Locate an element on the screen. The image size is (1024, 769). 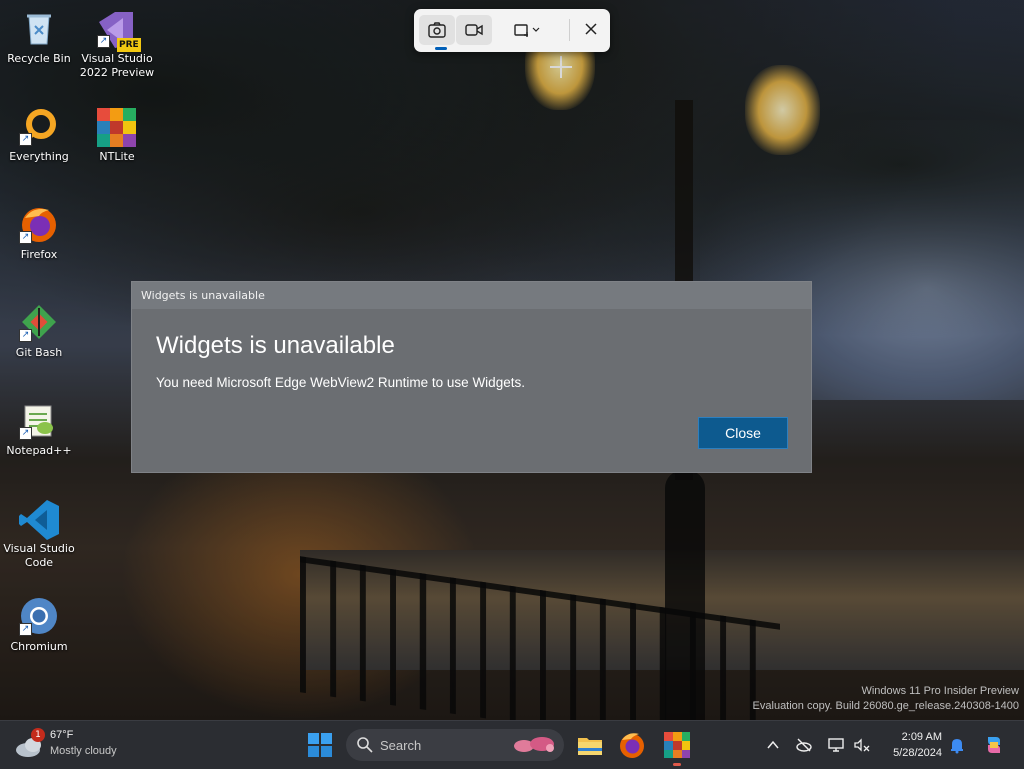
chromium-icon: ↗ is located at coordinates (39, 616).